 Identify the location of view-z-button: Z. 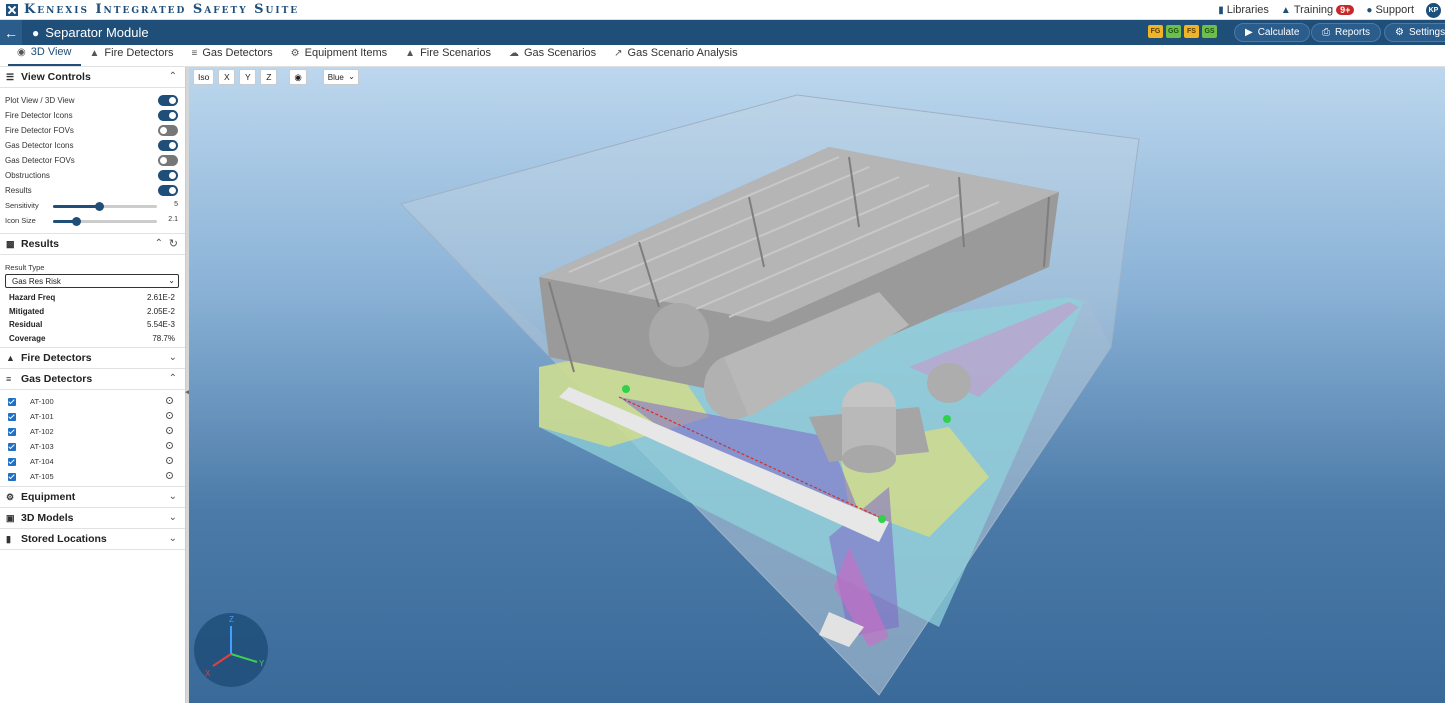
(269, 77).